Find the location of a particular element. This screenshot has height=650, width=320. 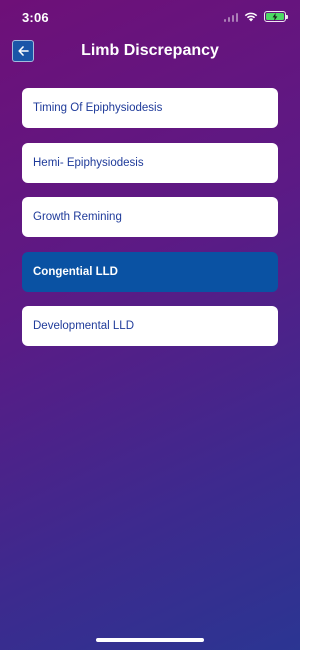

header: Limb Discrepancy is located at coordinates (150, 53).